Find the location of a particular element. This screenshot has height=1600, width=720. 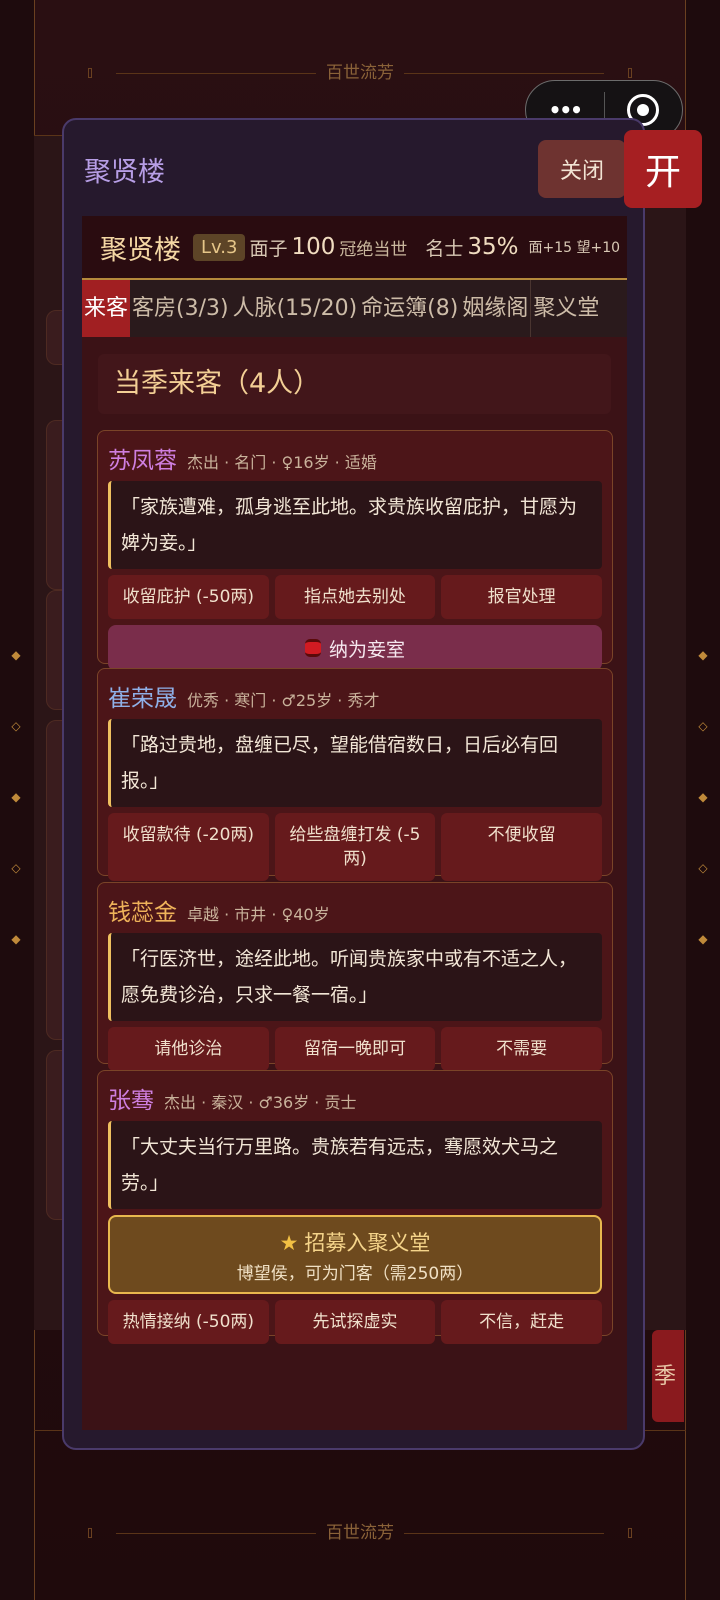

face-value: 100 is located at coordinates (313, 247).